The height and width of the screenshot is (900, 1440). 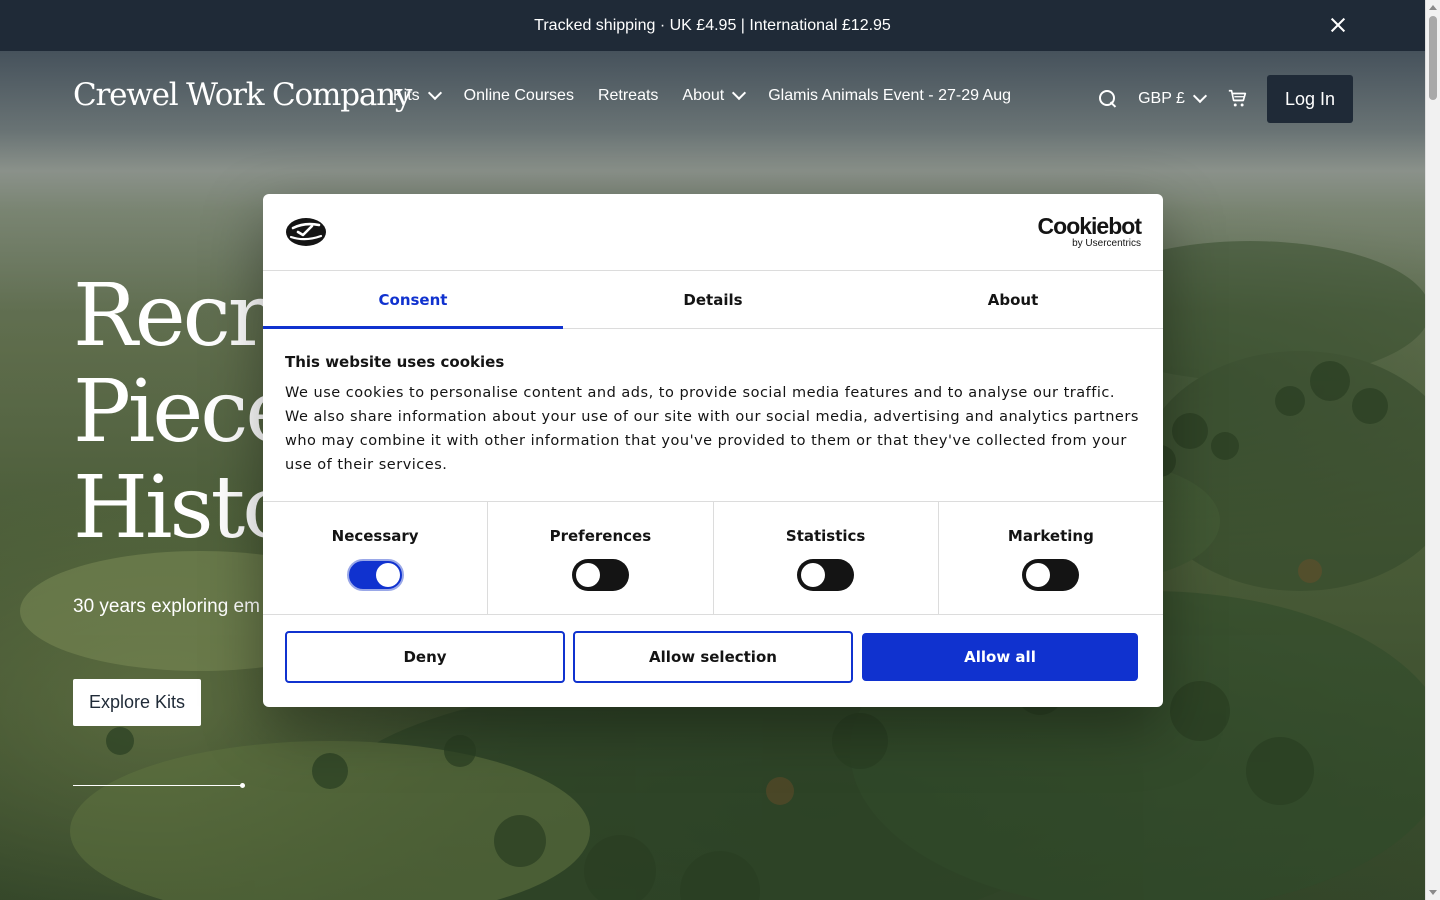 What do you see at coordinates (1050, 536) in the screenshot?
I see `category-label: Marketing` at bounding box center [1050, 536].